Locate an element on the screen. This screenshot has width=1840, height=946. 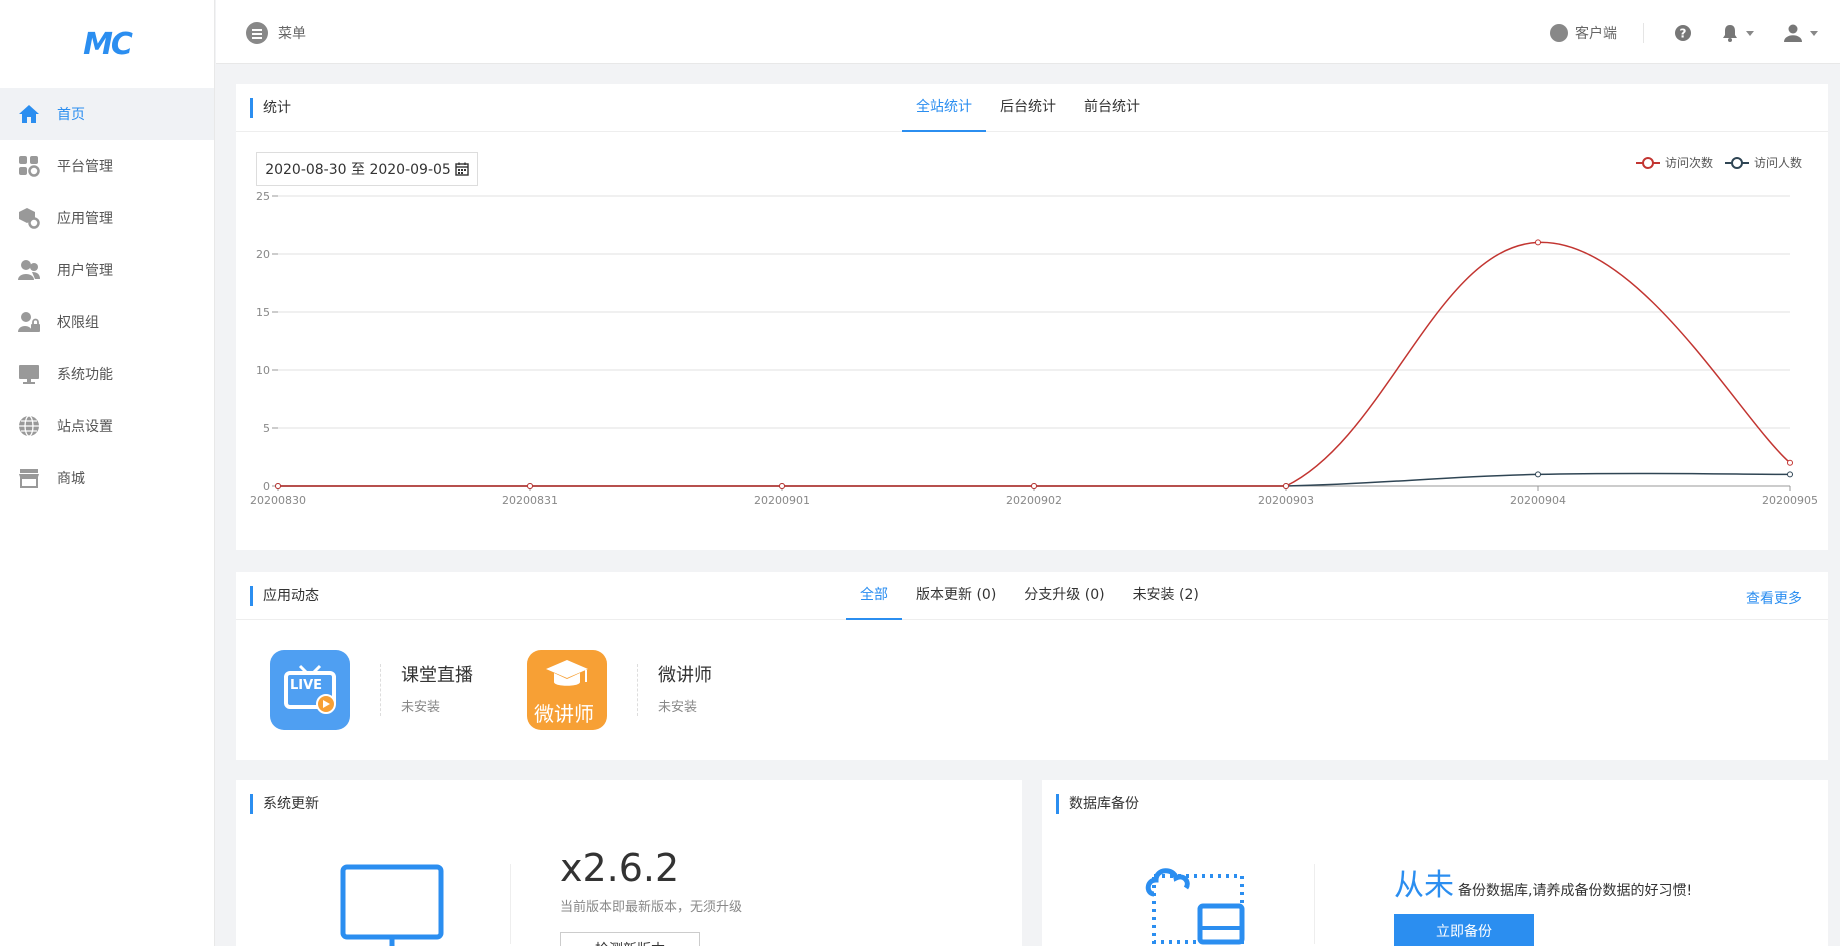
menu-label: 菜单 is located at coordinates (292, 34).